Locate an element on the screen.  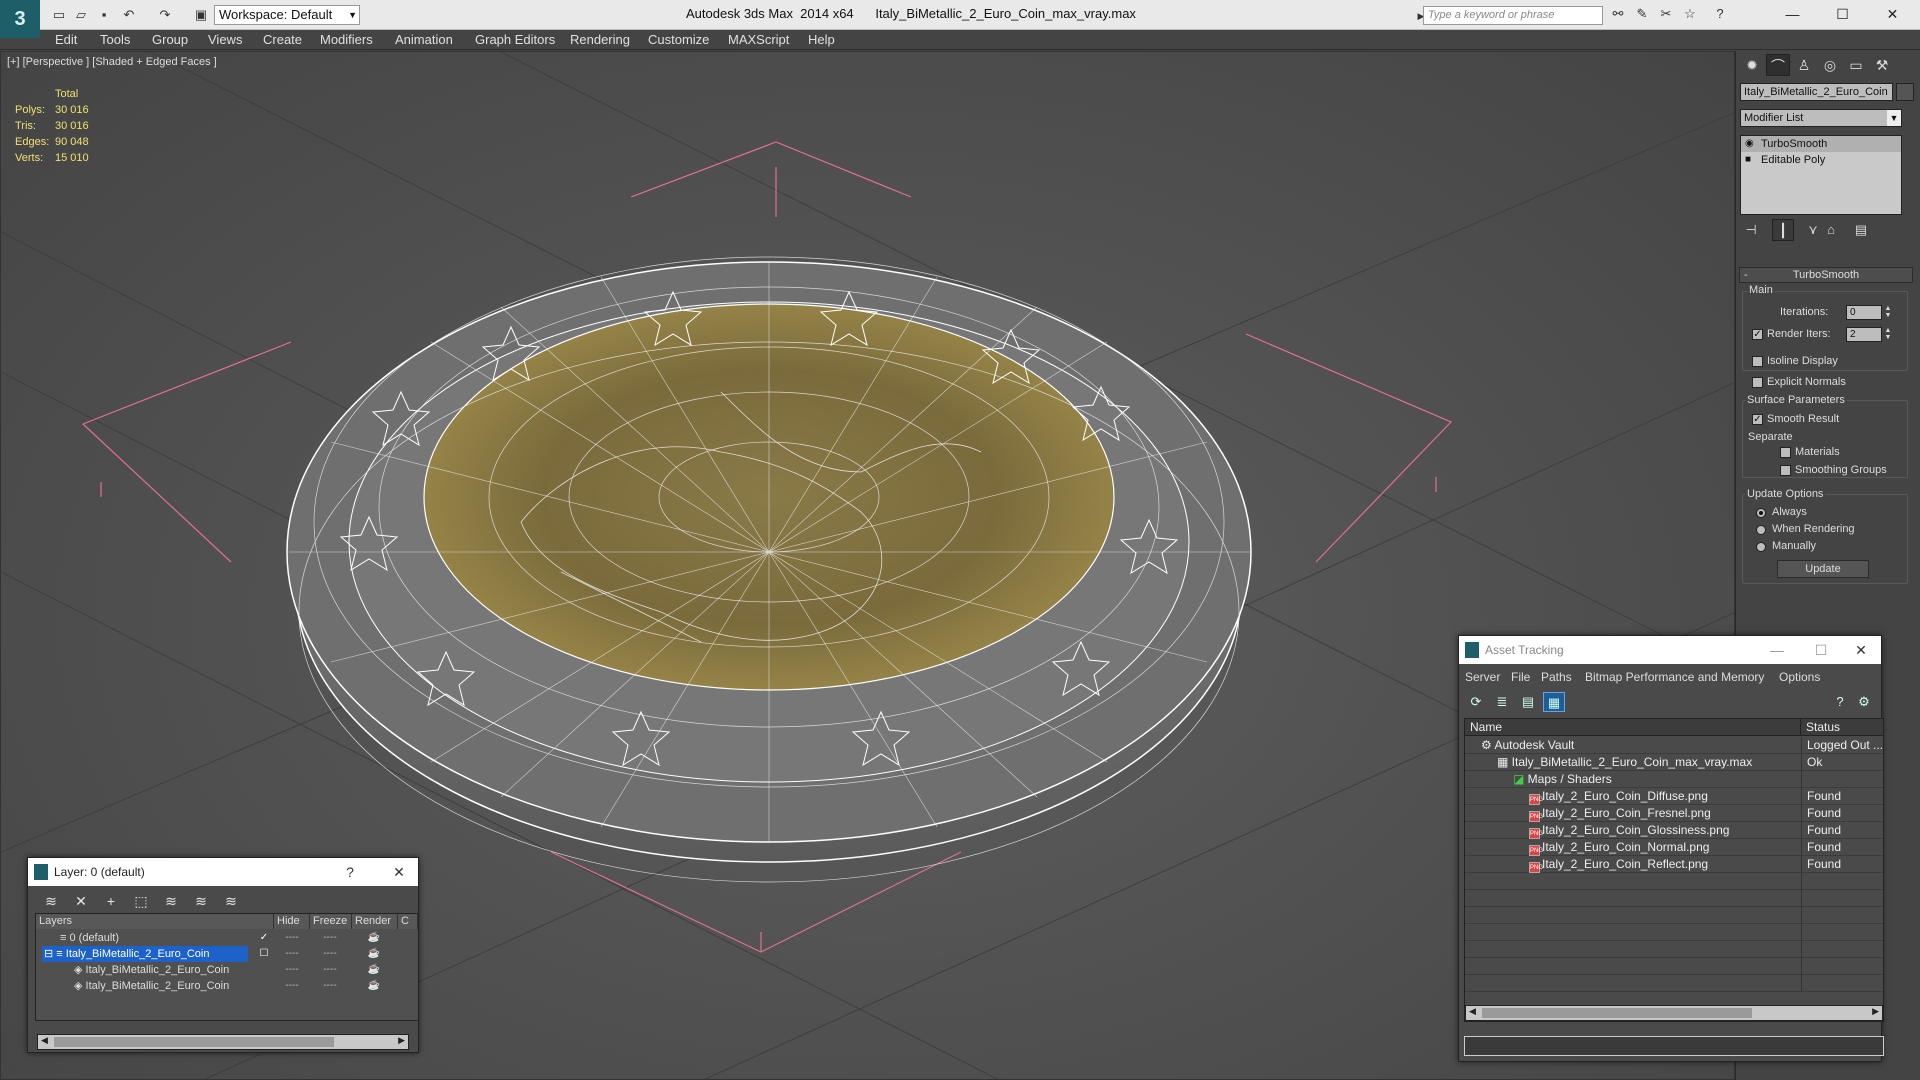
menu-edit: Edit is located at coordinates (66, 39).